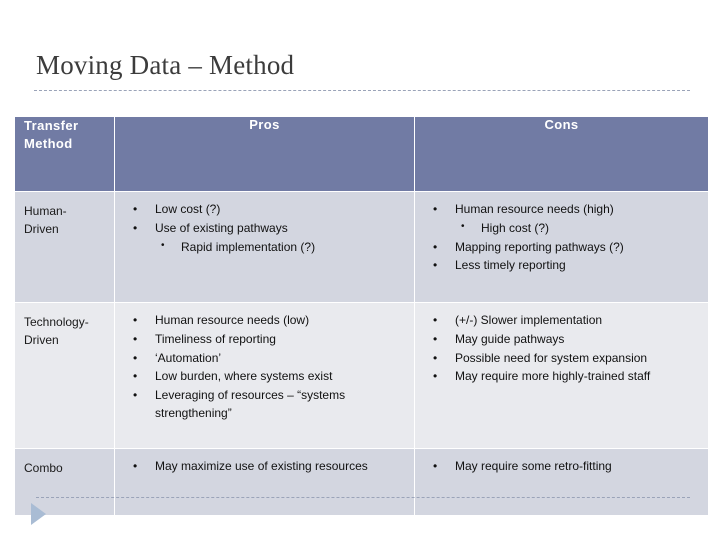  I want to click on cell-cons: May require some retro-fitting, so click(561, 482).